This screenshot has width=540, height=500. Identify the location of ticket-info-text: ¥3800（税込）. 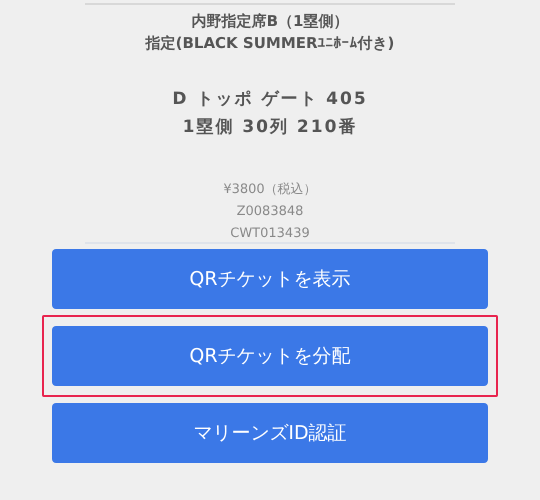
(270, 190).